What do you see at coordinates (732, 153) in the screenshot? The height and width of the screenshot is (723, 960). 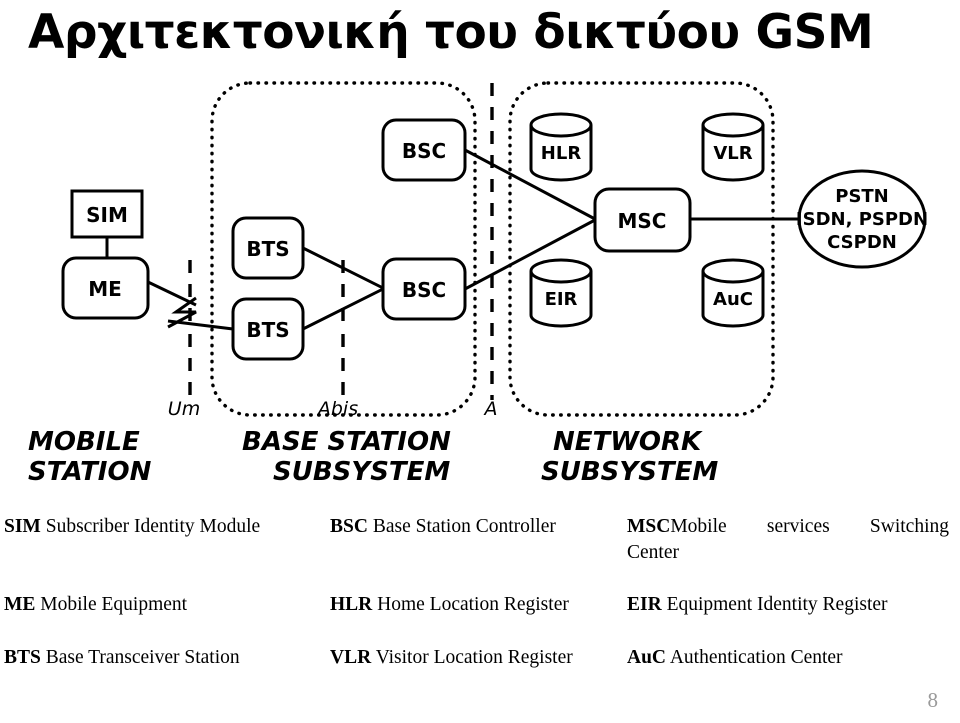 I see `node-vlr-label: VLR` at bounding box center [732, 153].